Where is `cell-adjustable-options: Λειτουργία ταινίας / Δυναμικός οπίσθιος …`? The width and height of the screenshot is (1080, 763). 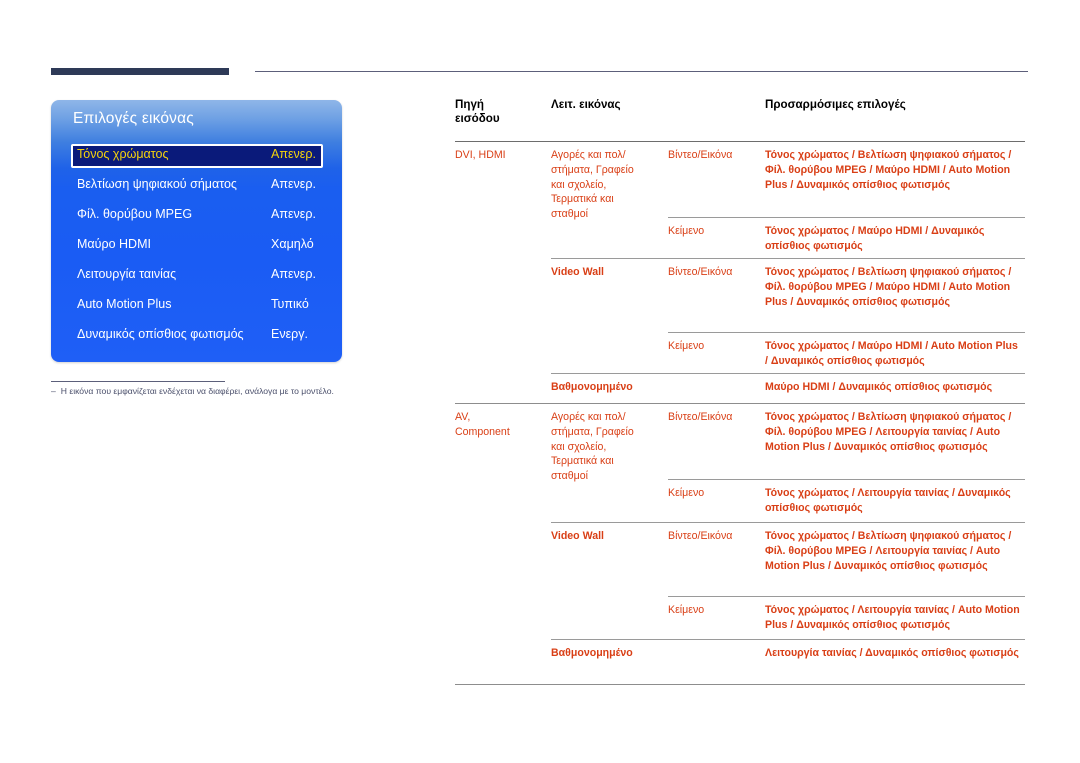
cell-adjustable-options: Λειτουργία ταινίας / Δυναμικός οπίσθιος … is located at coordinates (892, 653).